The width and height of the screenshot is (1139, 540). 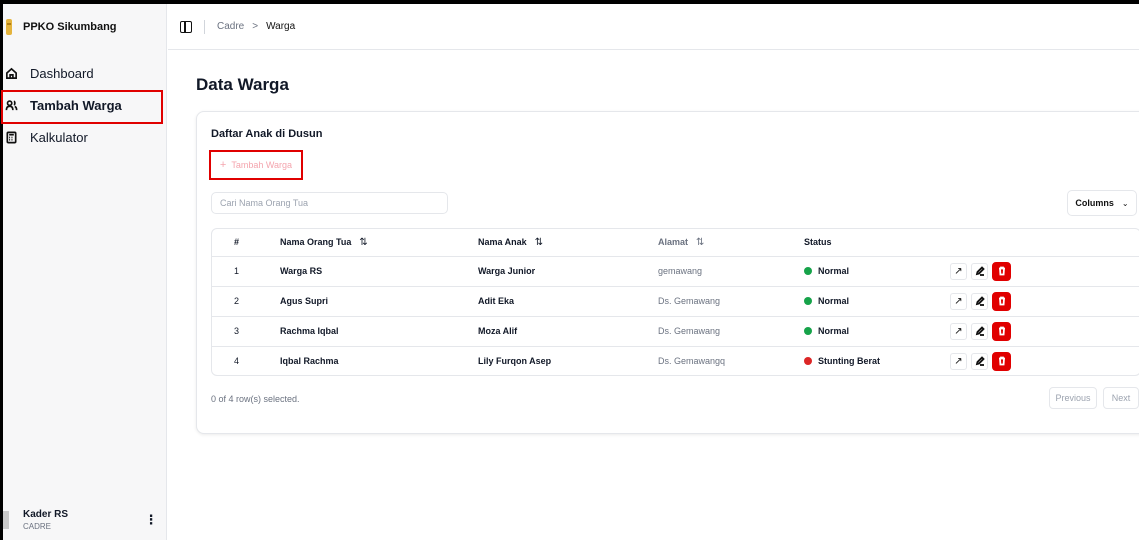 I want to click on cell-number: 2, so click(x=241, y=301).